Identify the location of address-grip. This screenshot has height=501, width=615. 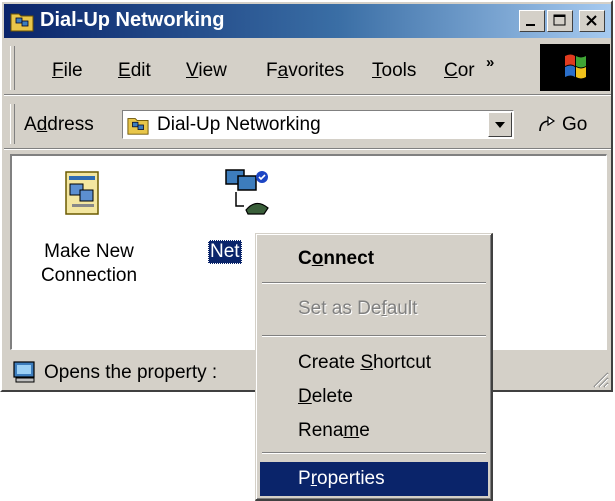
(12, 124).